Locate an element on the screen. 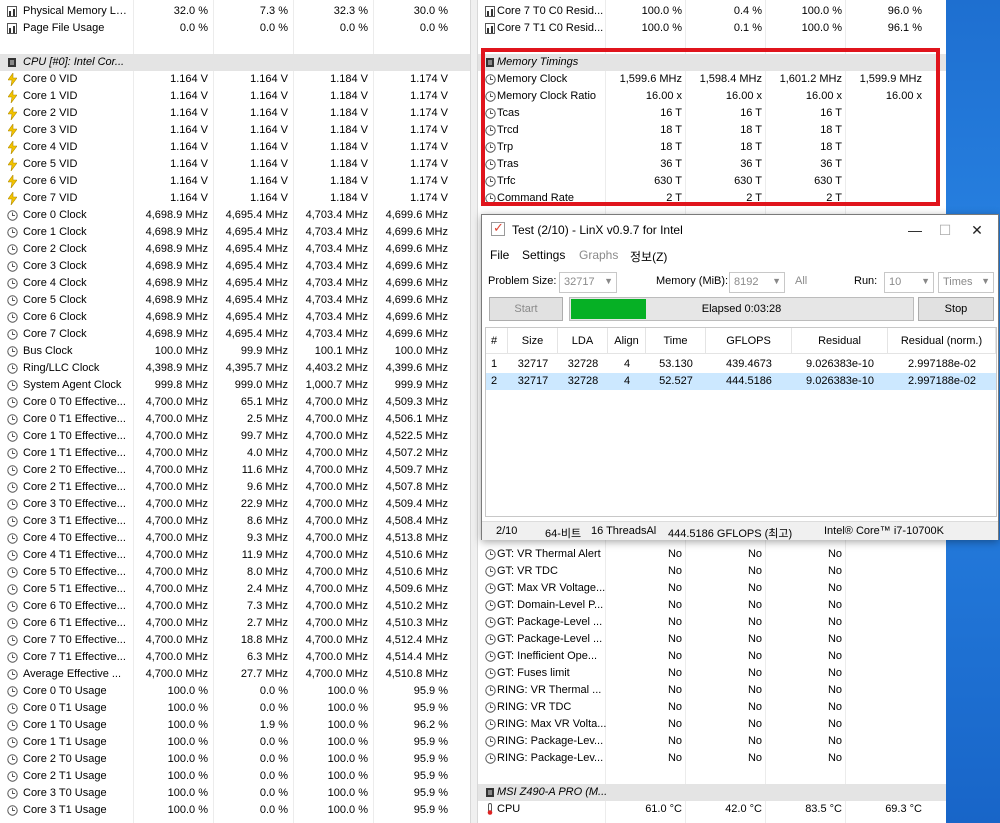  menu-file: File is located at coordinates (499, 255).